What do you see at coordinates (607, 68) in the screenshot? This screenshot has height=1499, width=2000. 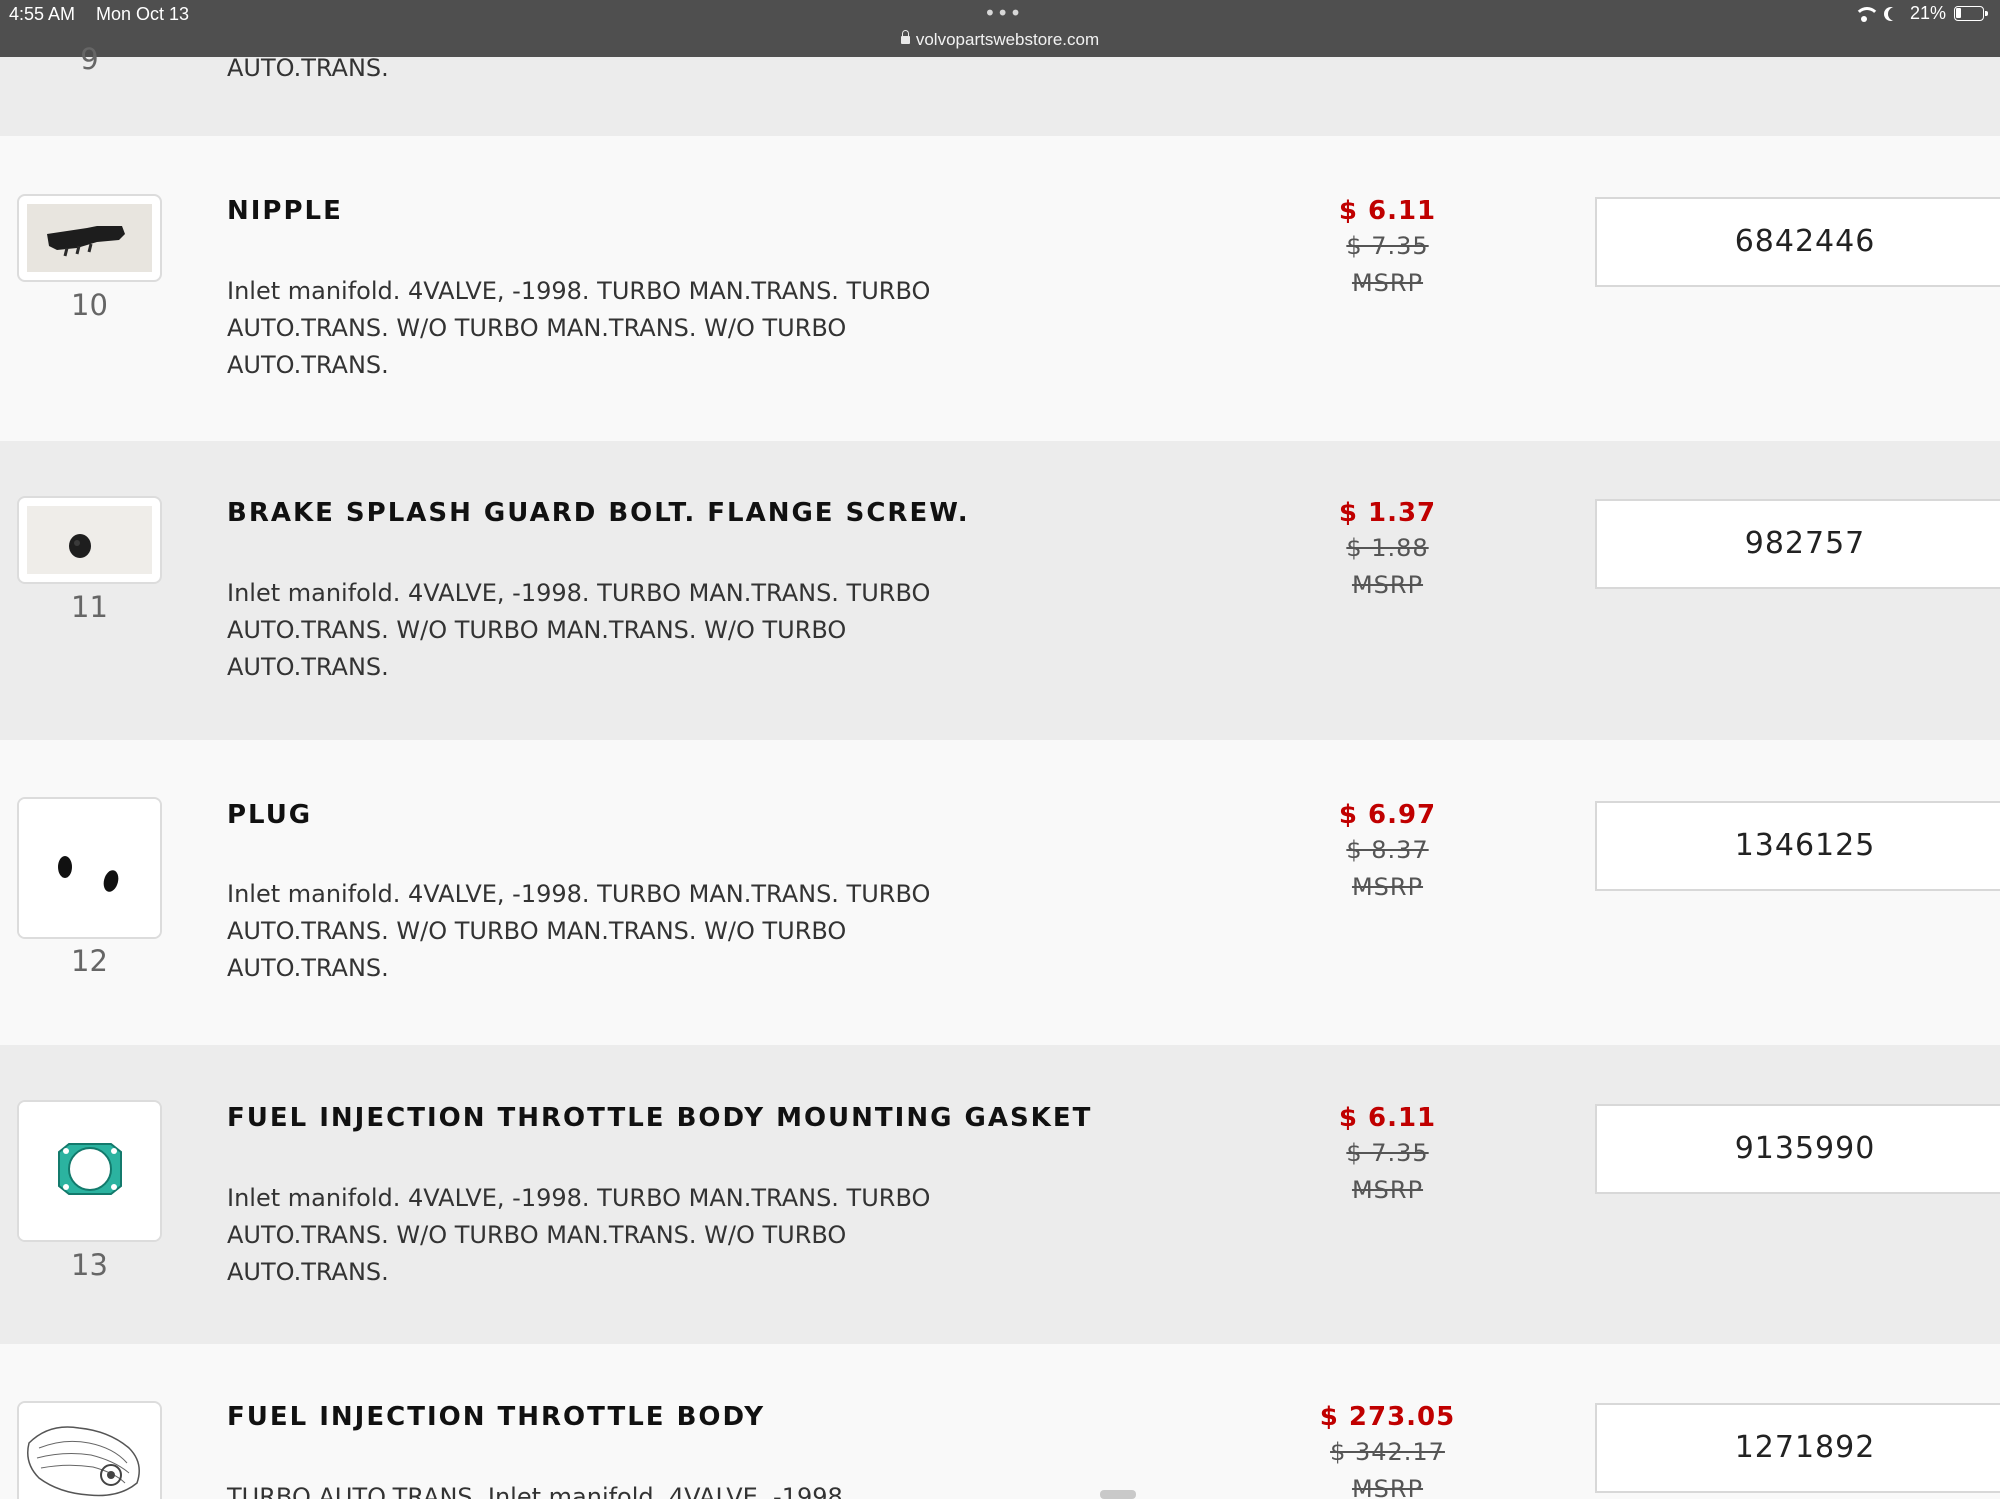 I see `part-description: AUTO.TRANS.` at bounding box center [607, 68].